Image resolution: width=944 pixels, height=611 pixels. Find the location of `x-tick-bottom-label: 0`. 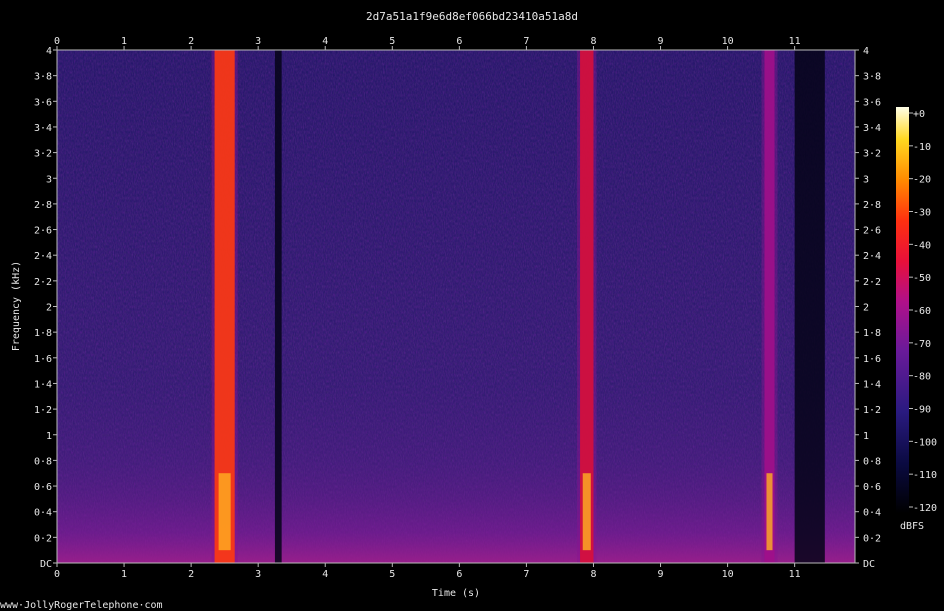

x-tick-bottom-label: 0 is located at coordinates (57, 574).